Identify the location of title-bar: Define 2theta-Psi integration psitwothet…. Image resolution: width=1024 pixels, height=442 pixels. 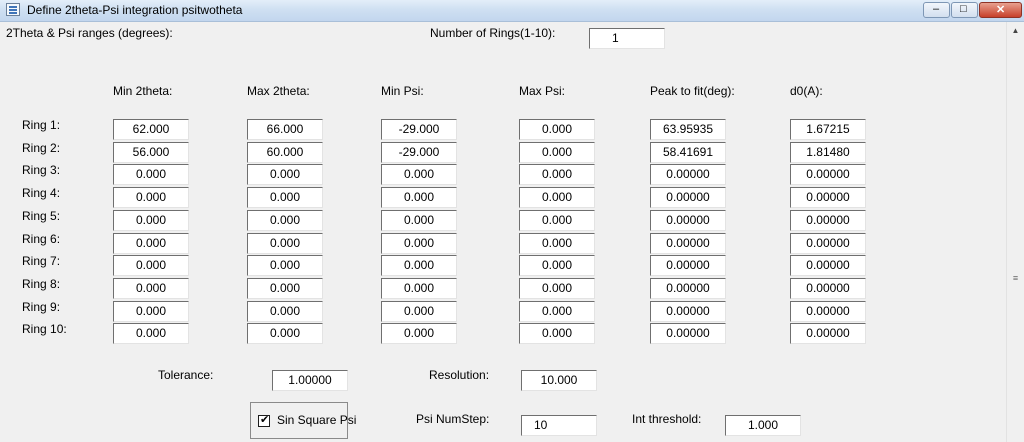
(512, 11).